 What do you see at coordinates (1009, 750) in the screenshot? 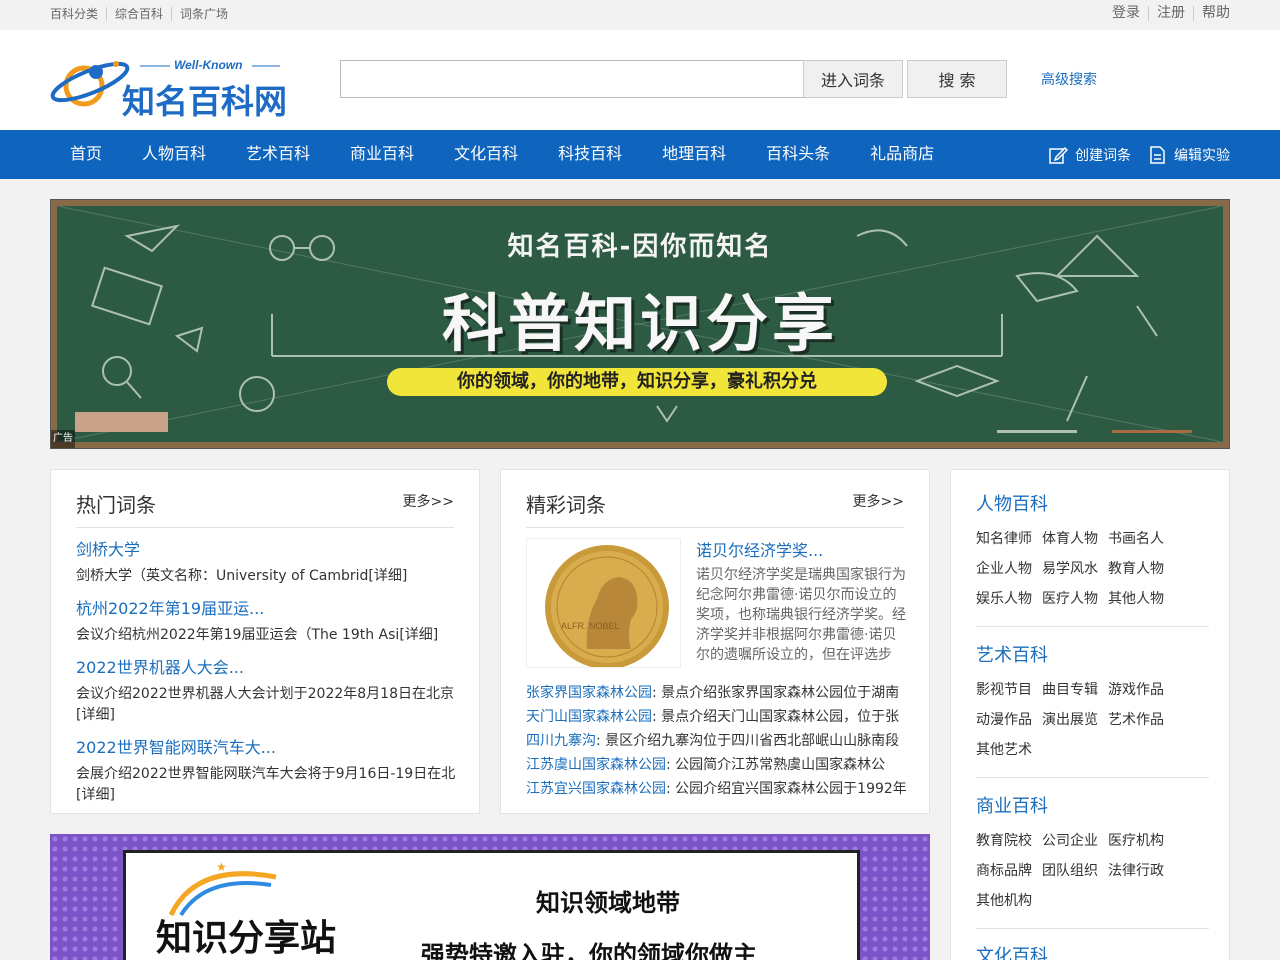
I see `sidebar-tag: 其他艺术` at bounding box center [1009, 750].